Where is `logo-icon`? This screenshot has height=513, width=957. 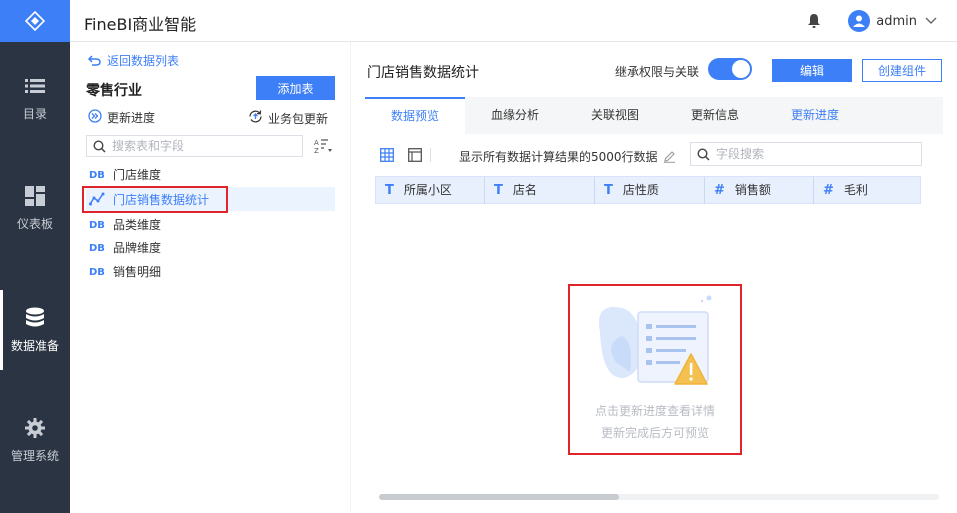
logo-icon is located at coordinates (35, 21).